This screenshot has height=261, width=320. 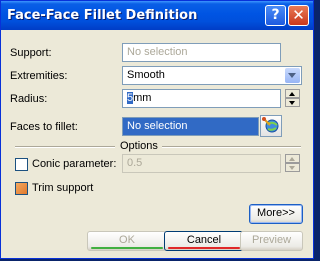 What do you see at coordinates (63, 188) in the screenshot?
I see `trim-support-label: Trim support` at bounding box center [63, 188].